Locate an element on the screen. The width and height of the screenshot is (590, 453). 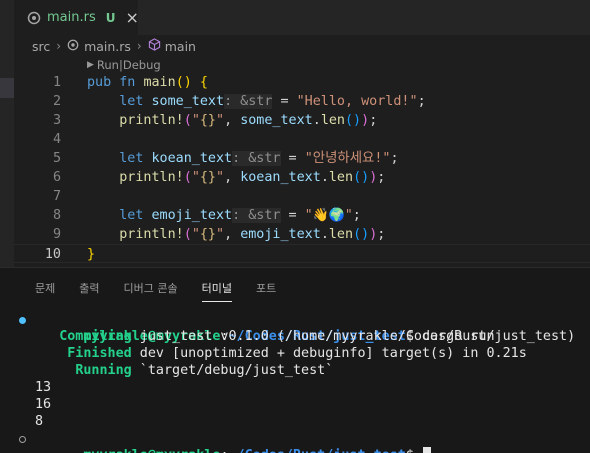
terminal-output-line: 16 is located at coordinates (43, 404).